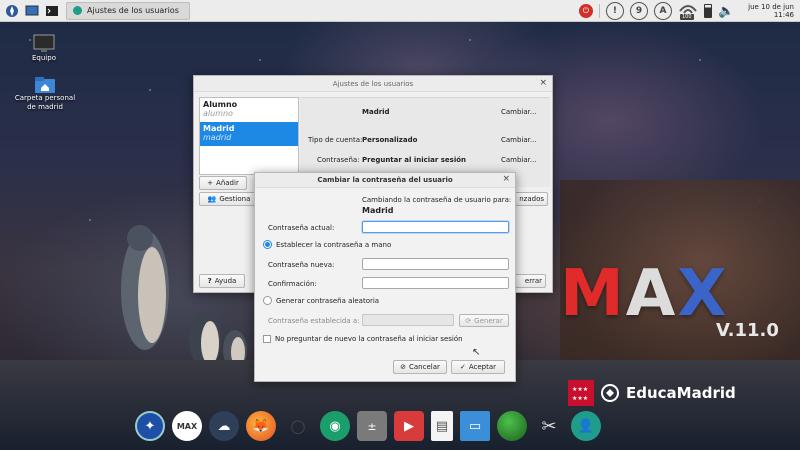  What do you see at coordinates (267, 300) in the screenshot?
I see `random-password-radio` at bounding box center [267, 300].